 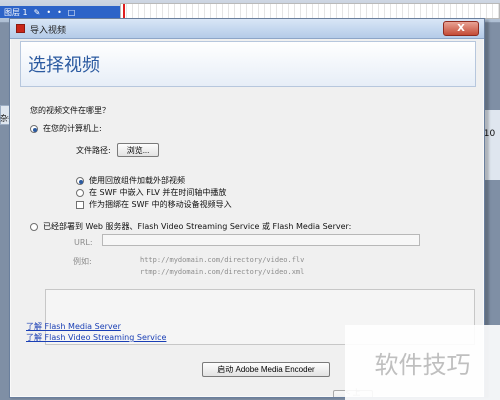 What do you see at coordinates (49, 12) in the screenshot?
I see `eye-icon: •` at bounding box center [49, 12].